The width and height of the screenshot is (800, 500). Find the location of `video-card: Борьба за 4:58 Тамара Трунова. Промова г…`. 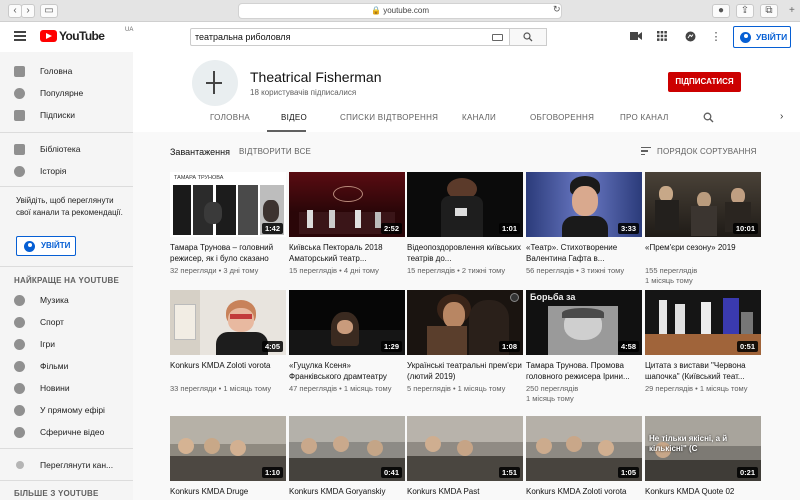

video-card: Борьба за 4:58 Тамара Трунова. Промова г… is located at coordinates (584, 347).